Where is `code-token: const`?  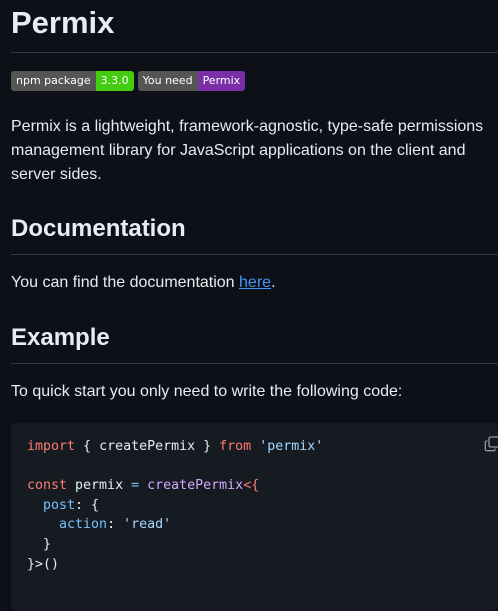 code-token: const is located at coordinates (47, 486).